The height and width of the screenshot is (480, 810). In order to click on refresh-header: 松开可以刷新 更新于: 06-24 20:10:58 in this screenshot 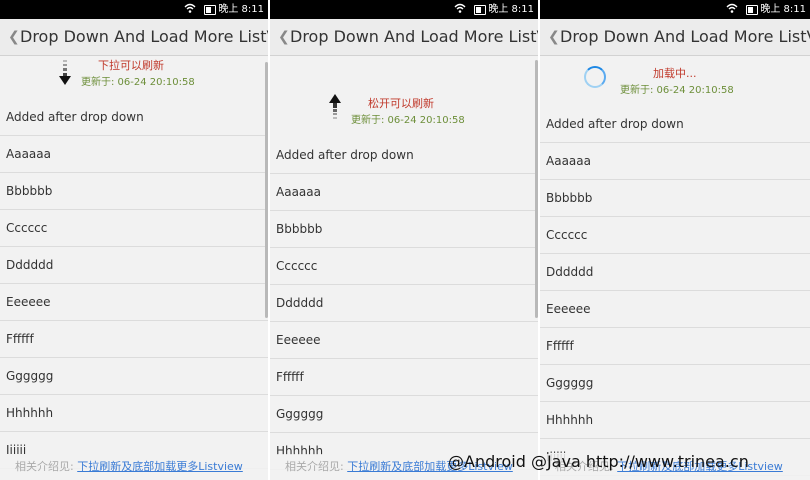, I will do `click(404, 114)`.